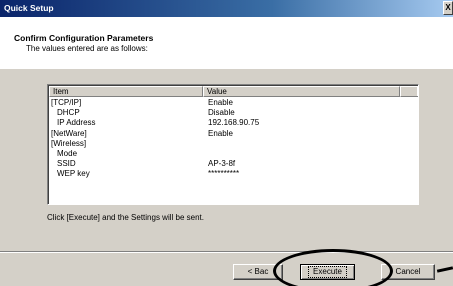 This screenshot has width=453, height=286. What do you see at coordinates (87, 48) in the screenshot?
I see `page-subtitle: The values entered are as follows:` at bounding box center [87, 48].